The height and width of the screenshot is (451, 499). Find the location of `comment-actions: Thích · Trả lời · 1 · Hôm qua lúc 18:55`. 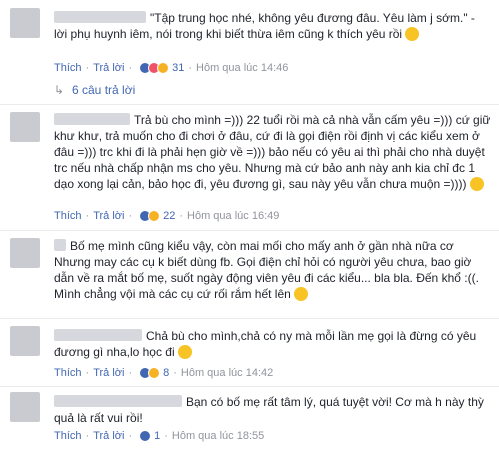

comment-actions: Thích · Trả lời · 1 · Hôm qua lúc 18:55 is located at coordinates (159, 436).